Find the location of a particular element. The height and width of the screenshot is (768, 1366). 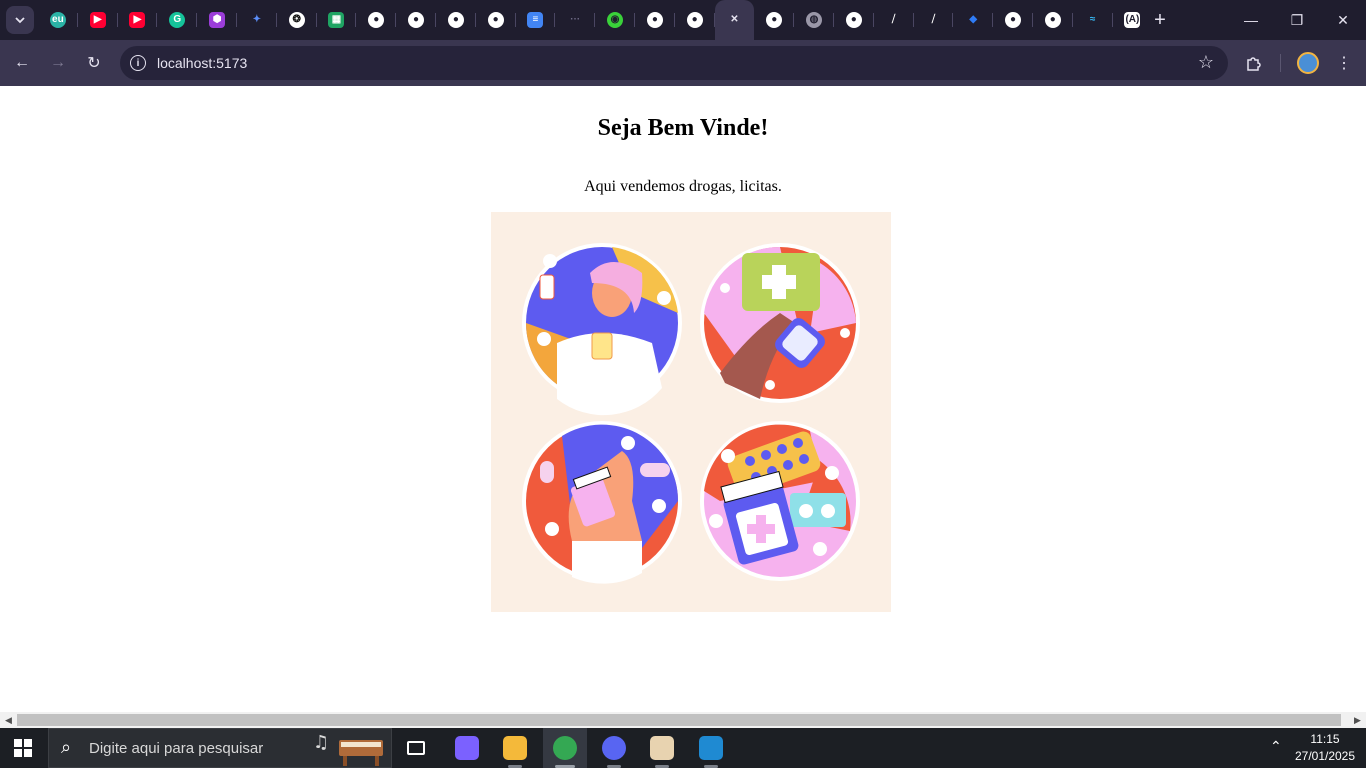

taskbar-clock: 11:15 27/01/2025 is located at coordinates (1325, 748).